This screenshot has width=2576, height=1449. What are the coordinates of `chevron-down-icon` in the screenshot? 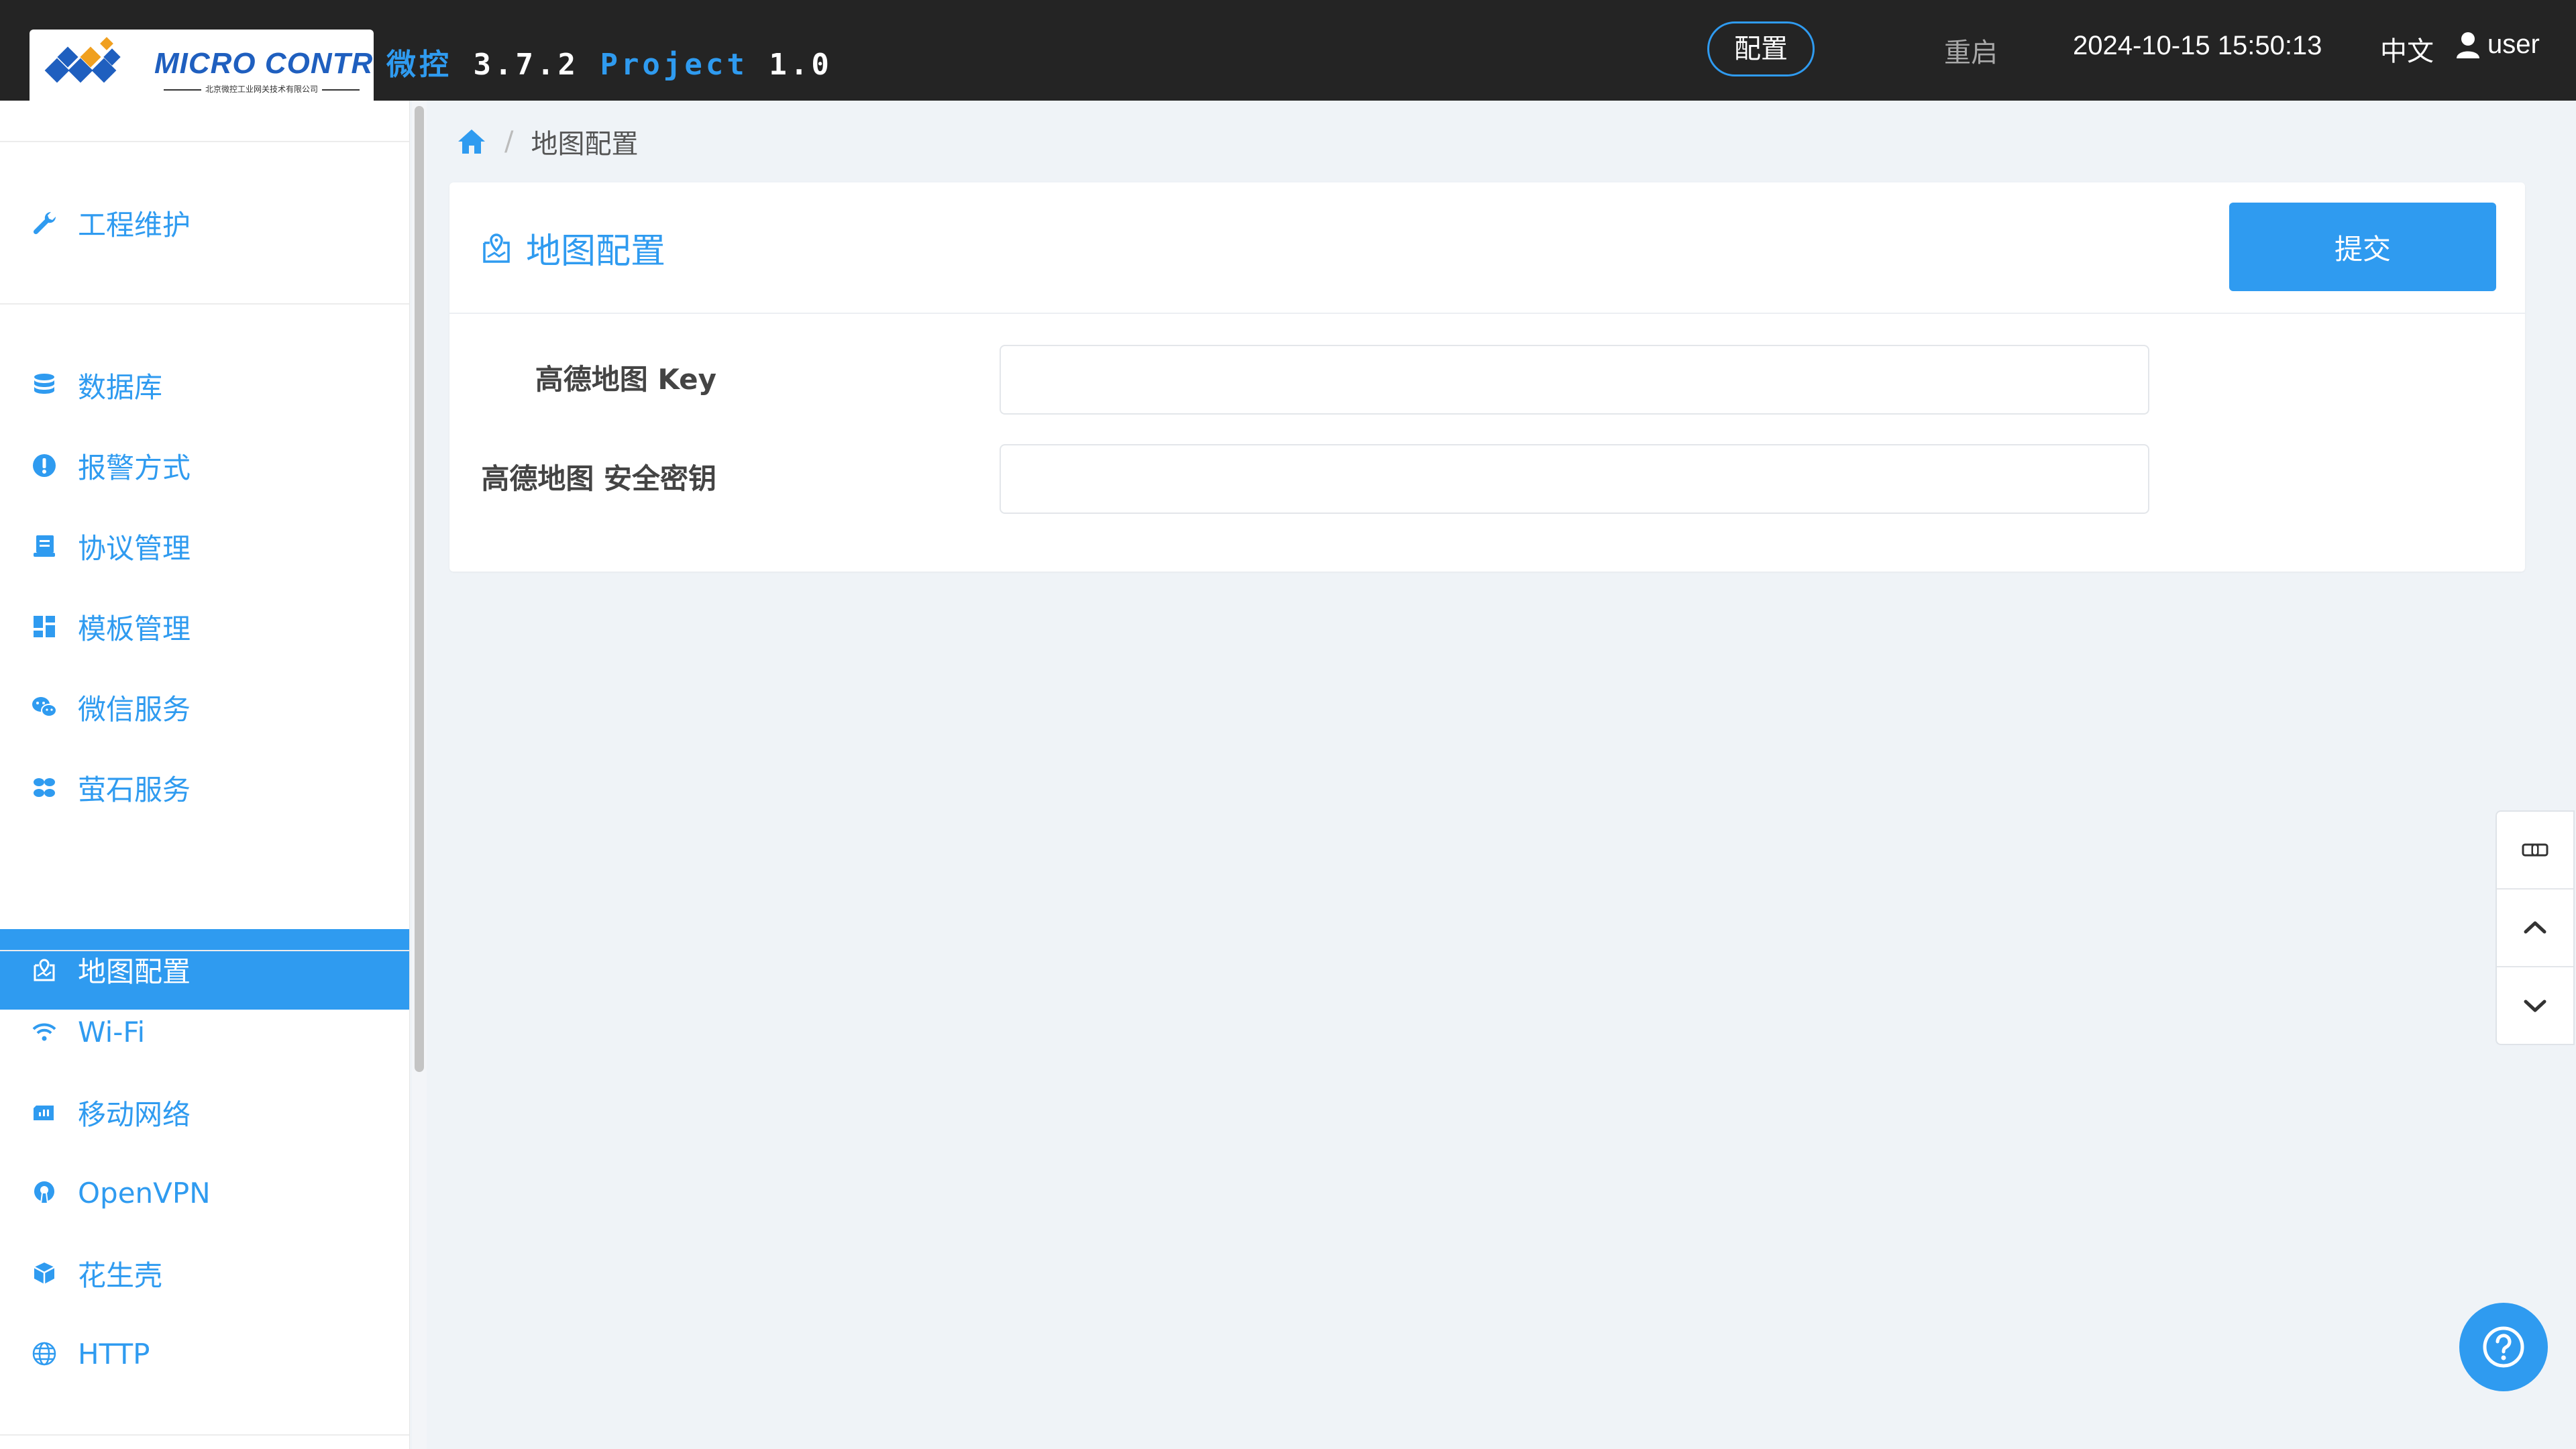 It's located at (2535, 1006).